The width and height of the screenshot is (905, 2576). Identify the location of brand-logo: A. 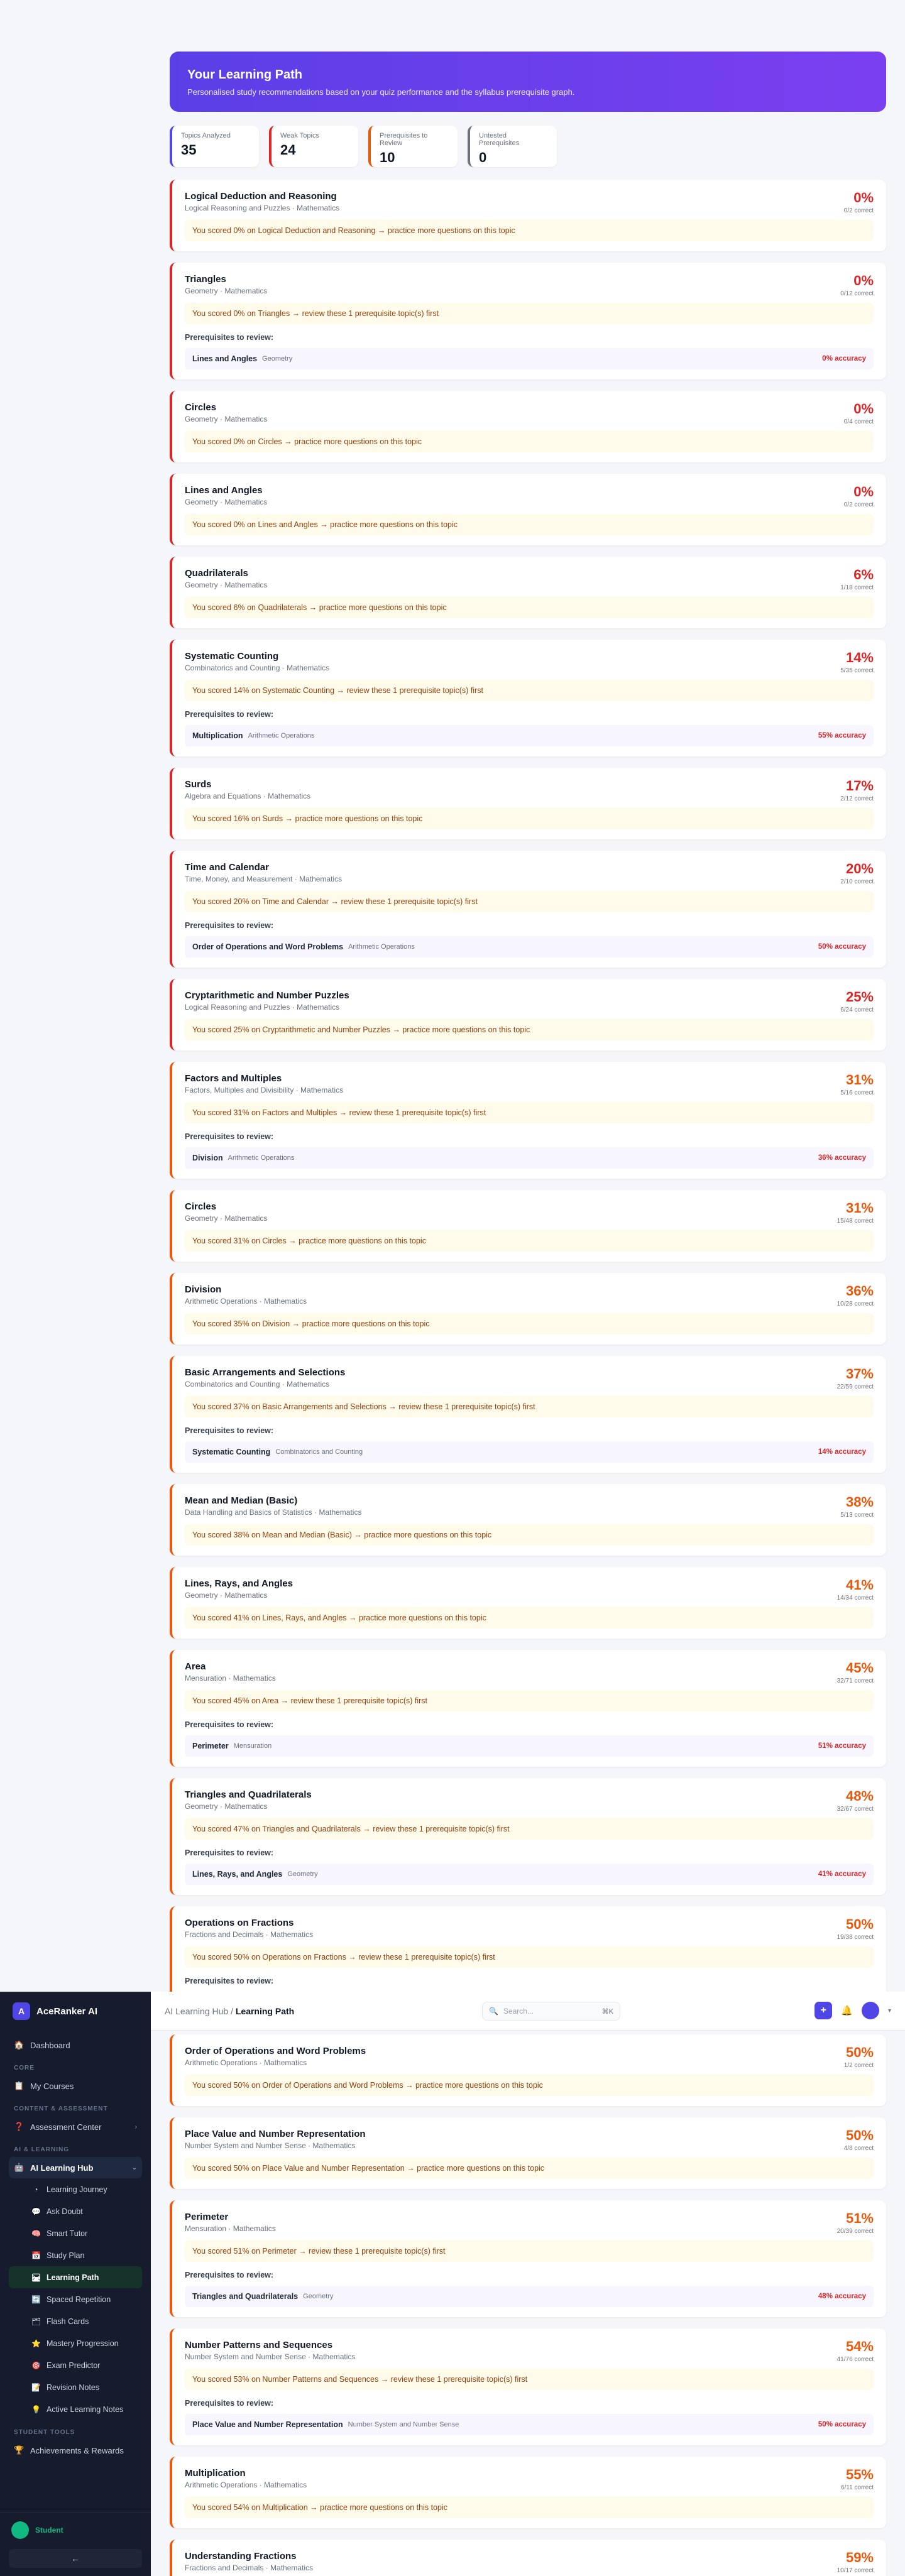
(21, 2011).